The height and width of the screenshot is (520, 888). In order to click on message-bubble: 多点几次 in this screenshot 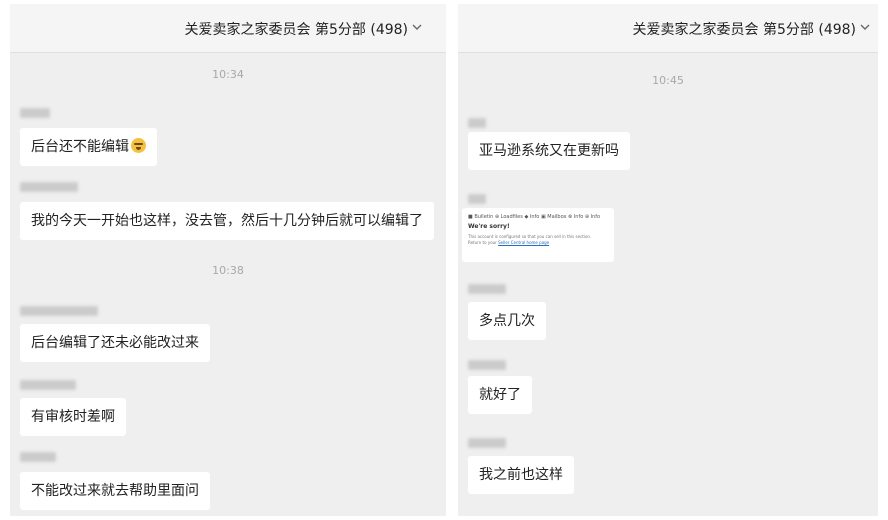, I will do `click(507, 321)`.